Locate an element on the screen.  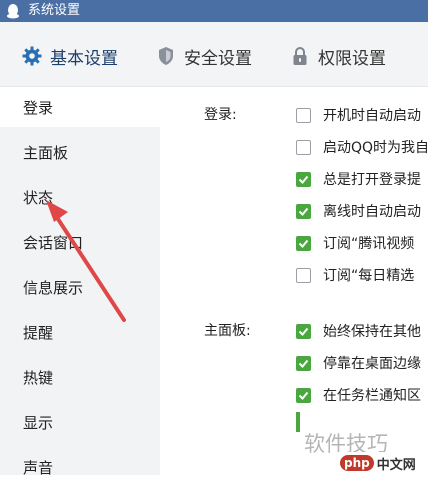
option-auto-on-qq-start: 启动QQ时为我自 is located at coordinates (362, 147).